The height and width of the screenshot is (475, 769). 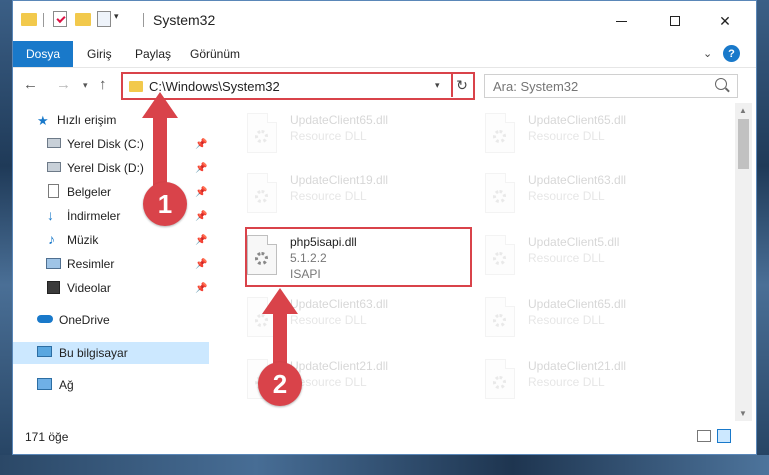 I want to click on close-button: ✕, so click(x=725, y=21).